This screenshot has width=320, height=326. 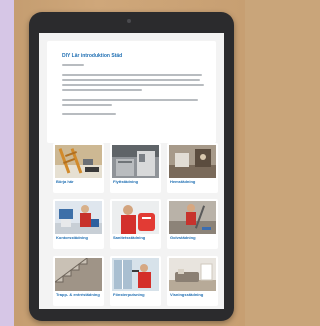 I want to click on lilac-strip, so click(x=7, y=163).